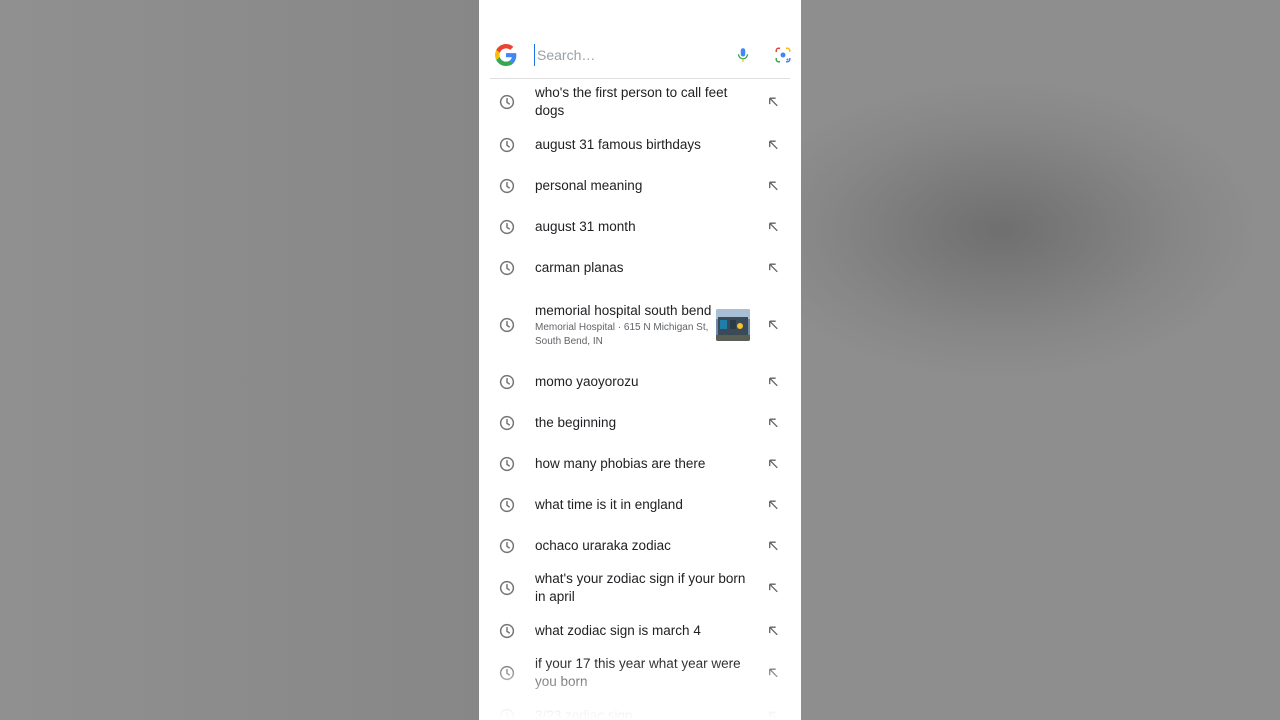  I want to click on building-photo-icon, so click(733, 325).